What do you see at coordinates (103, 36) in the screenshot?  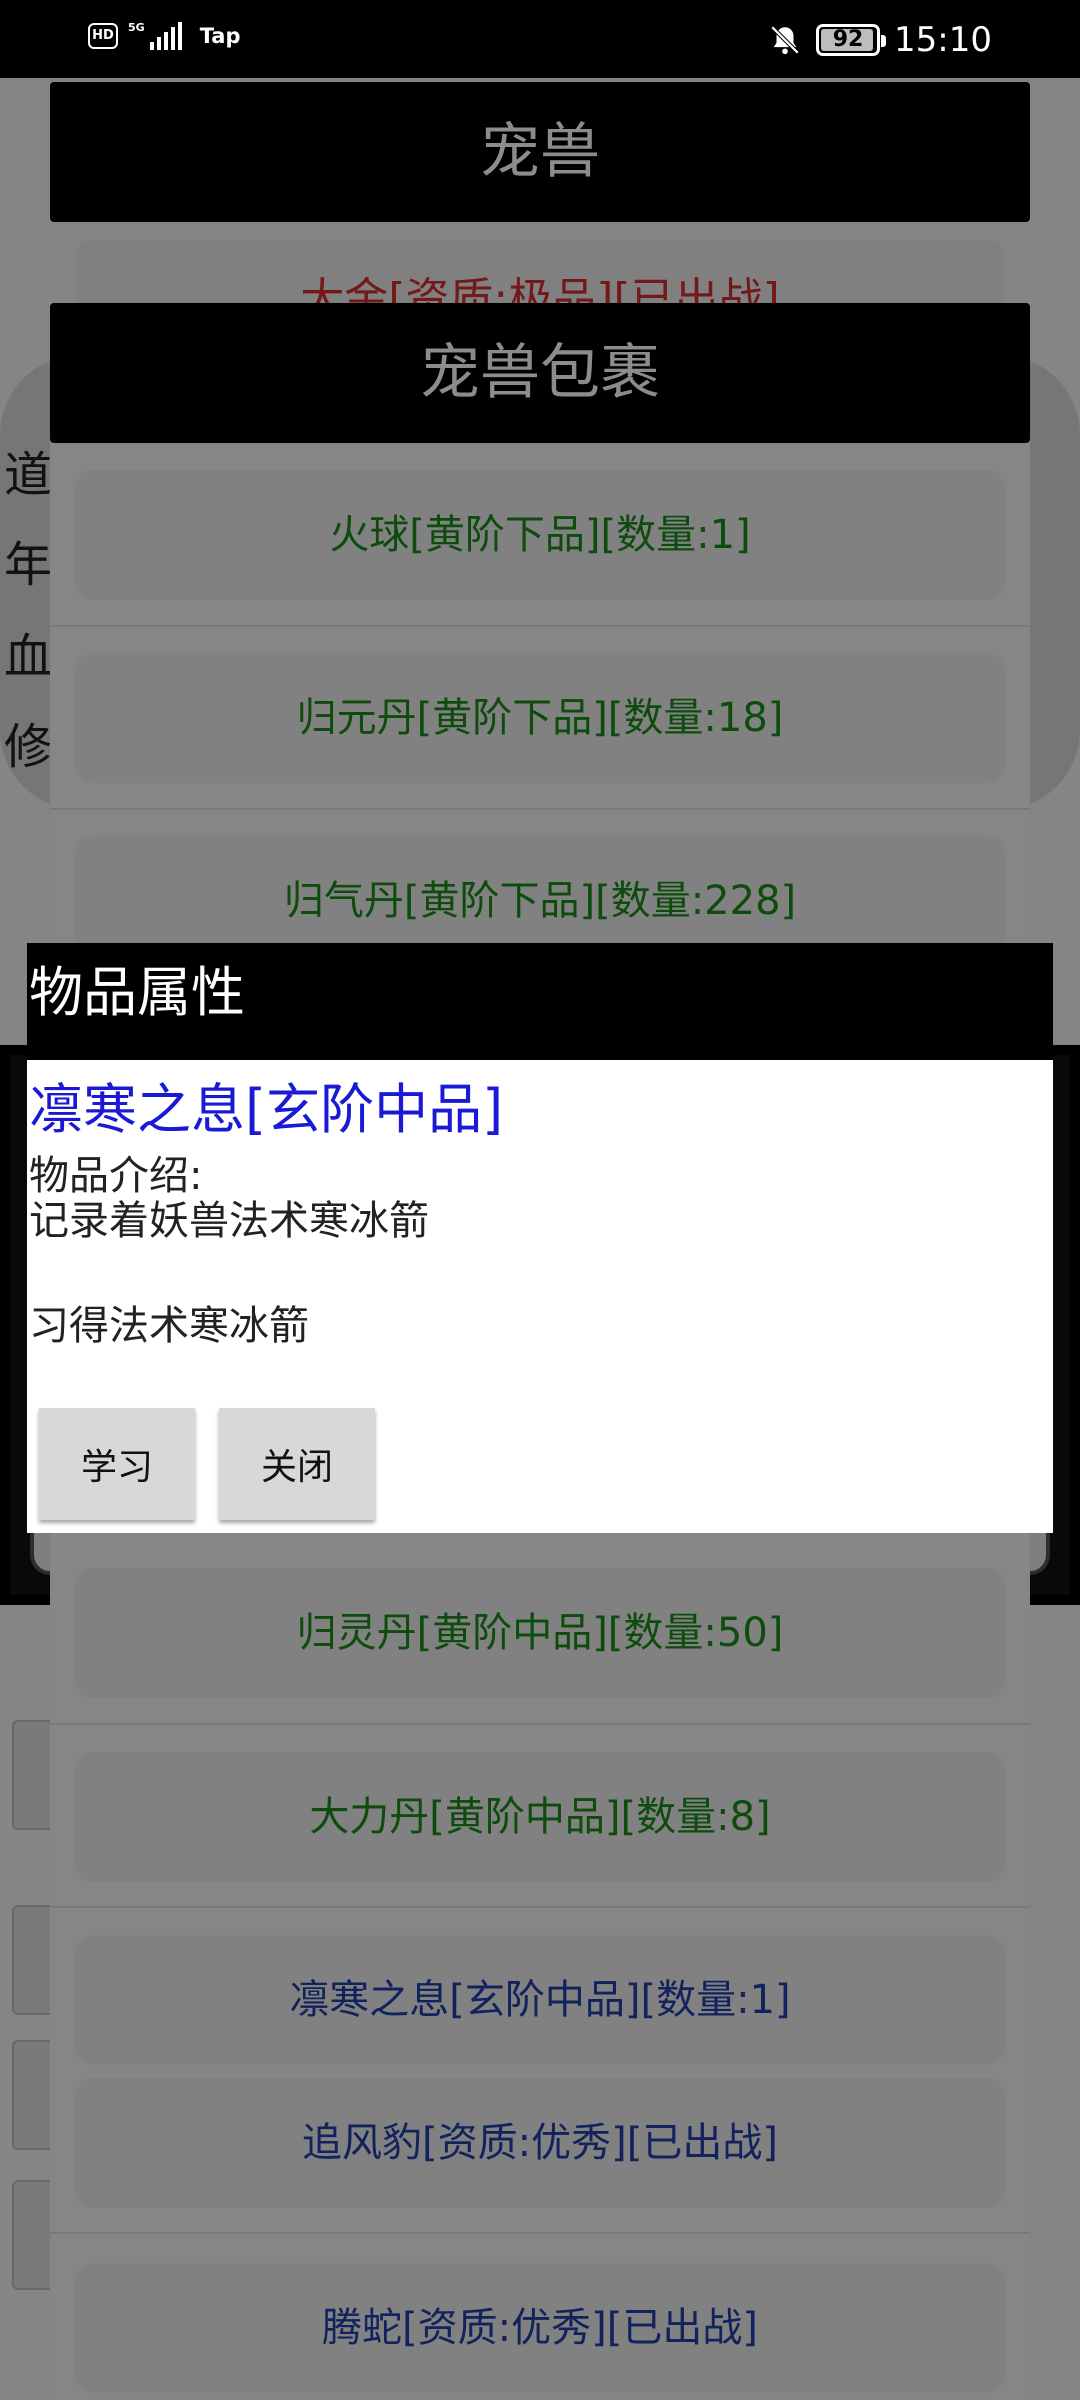 I see `hd-icon: HD` at bounding box center [103, 36].